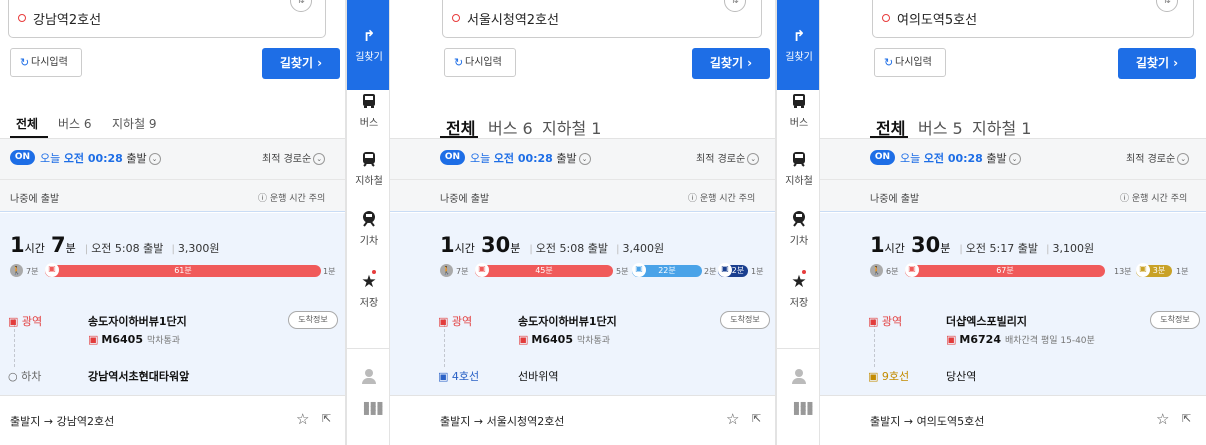 The height and width of the screenshot is (445, 1206). Describe the element at coordinates (67, 20) in the screenshot. I see `destination-text: 강남역2호선` at that location.